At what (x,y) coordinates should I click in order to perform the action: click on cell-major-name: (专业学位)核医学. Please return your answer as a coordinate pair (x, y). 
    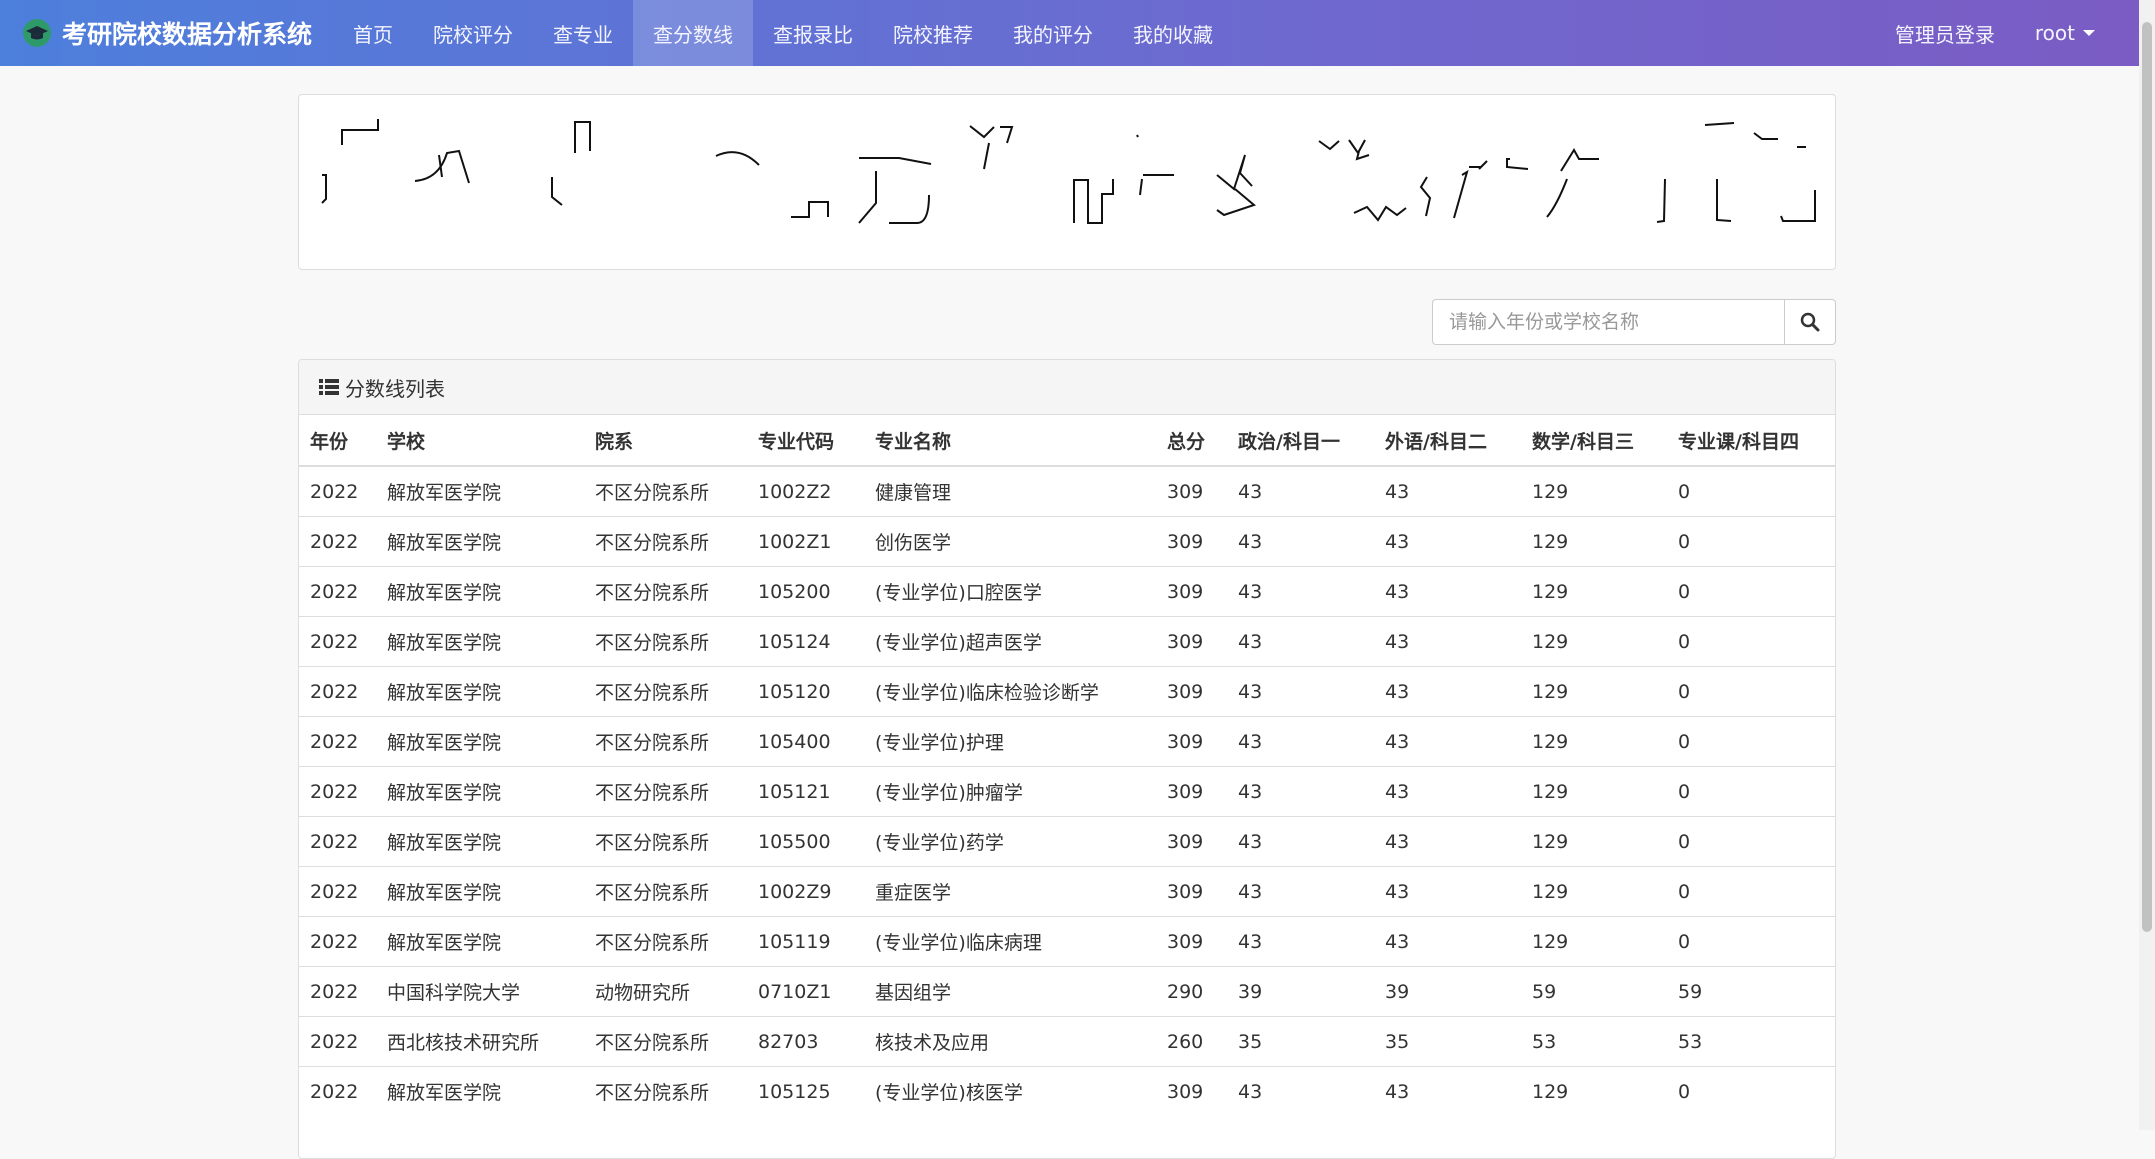
    Looking at the image, I should click on (1010, 1091).